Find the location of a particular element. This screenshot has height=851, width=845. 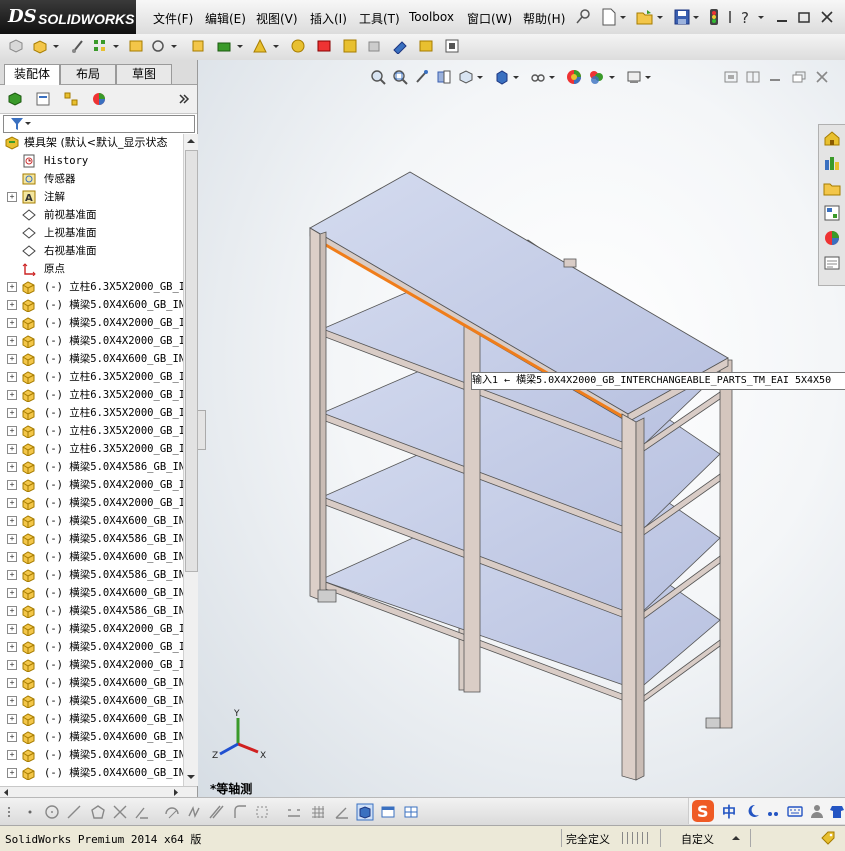

keyboard-icon is located at coordinates (795, 811).